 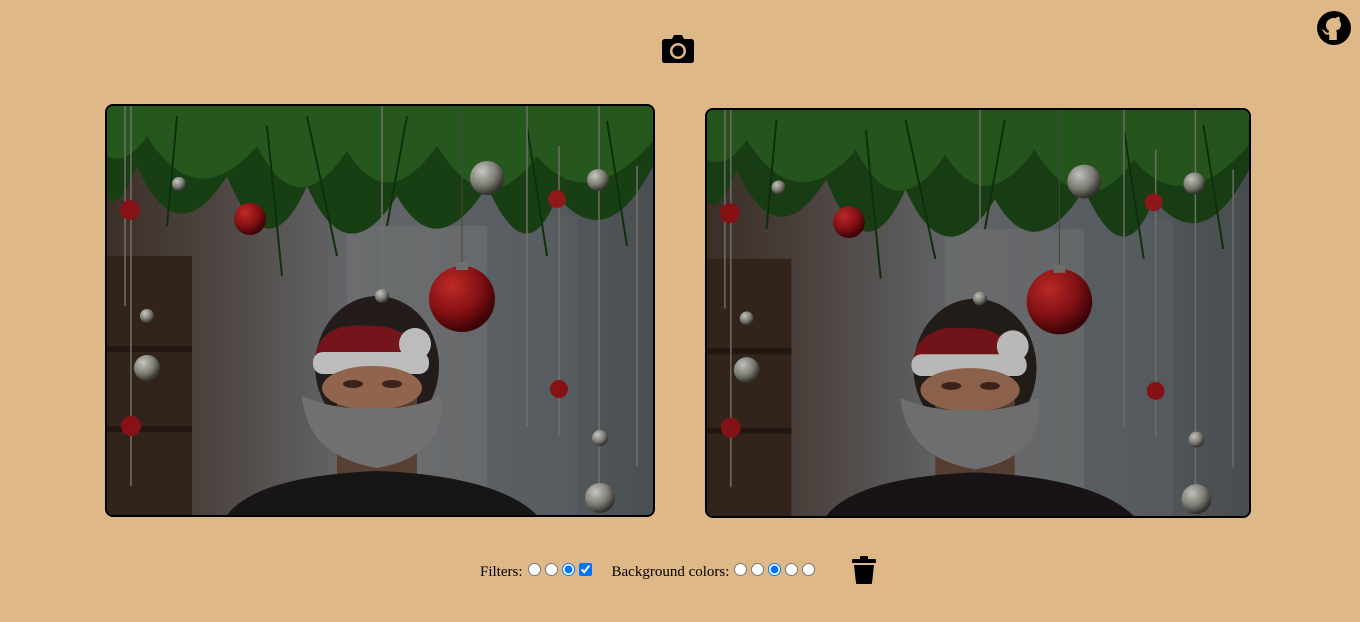 I want to click on github-link, so click(x=1334, y=28).